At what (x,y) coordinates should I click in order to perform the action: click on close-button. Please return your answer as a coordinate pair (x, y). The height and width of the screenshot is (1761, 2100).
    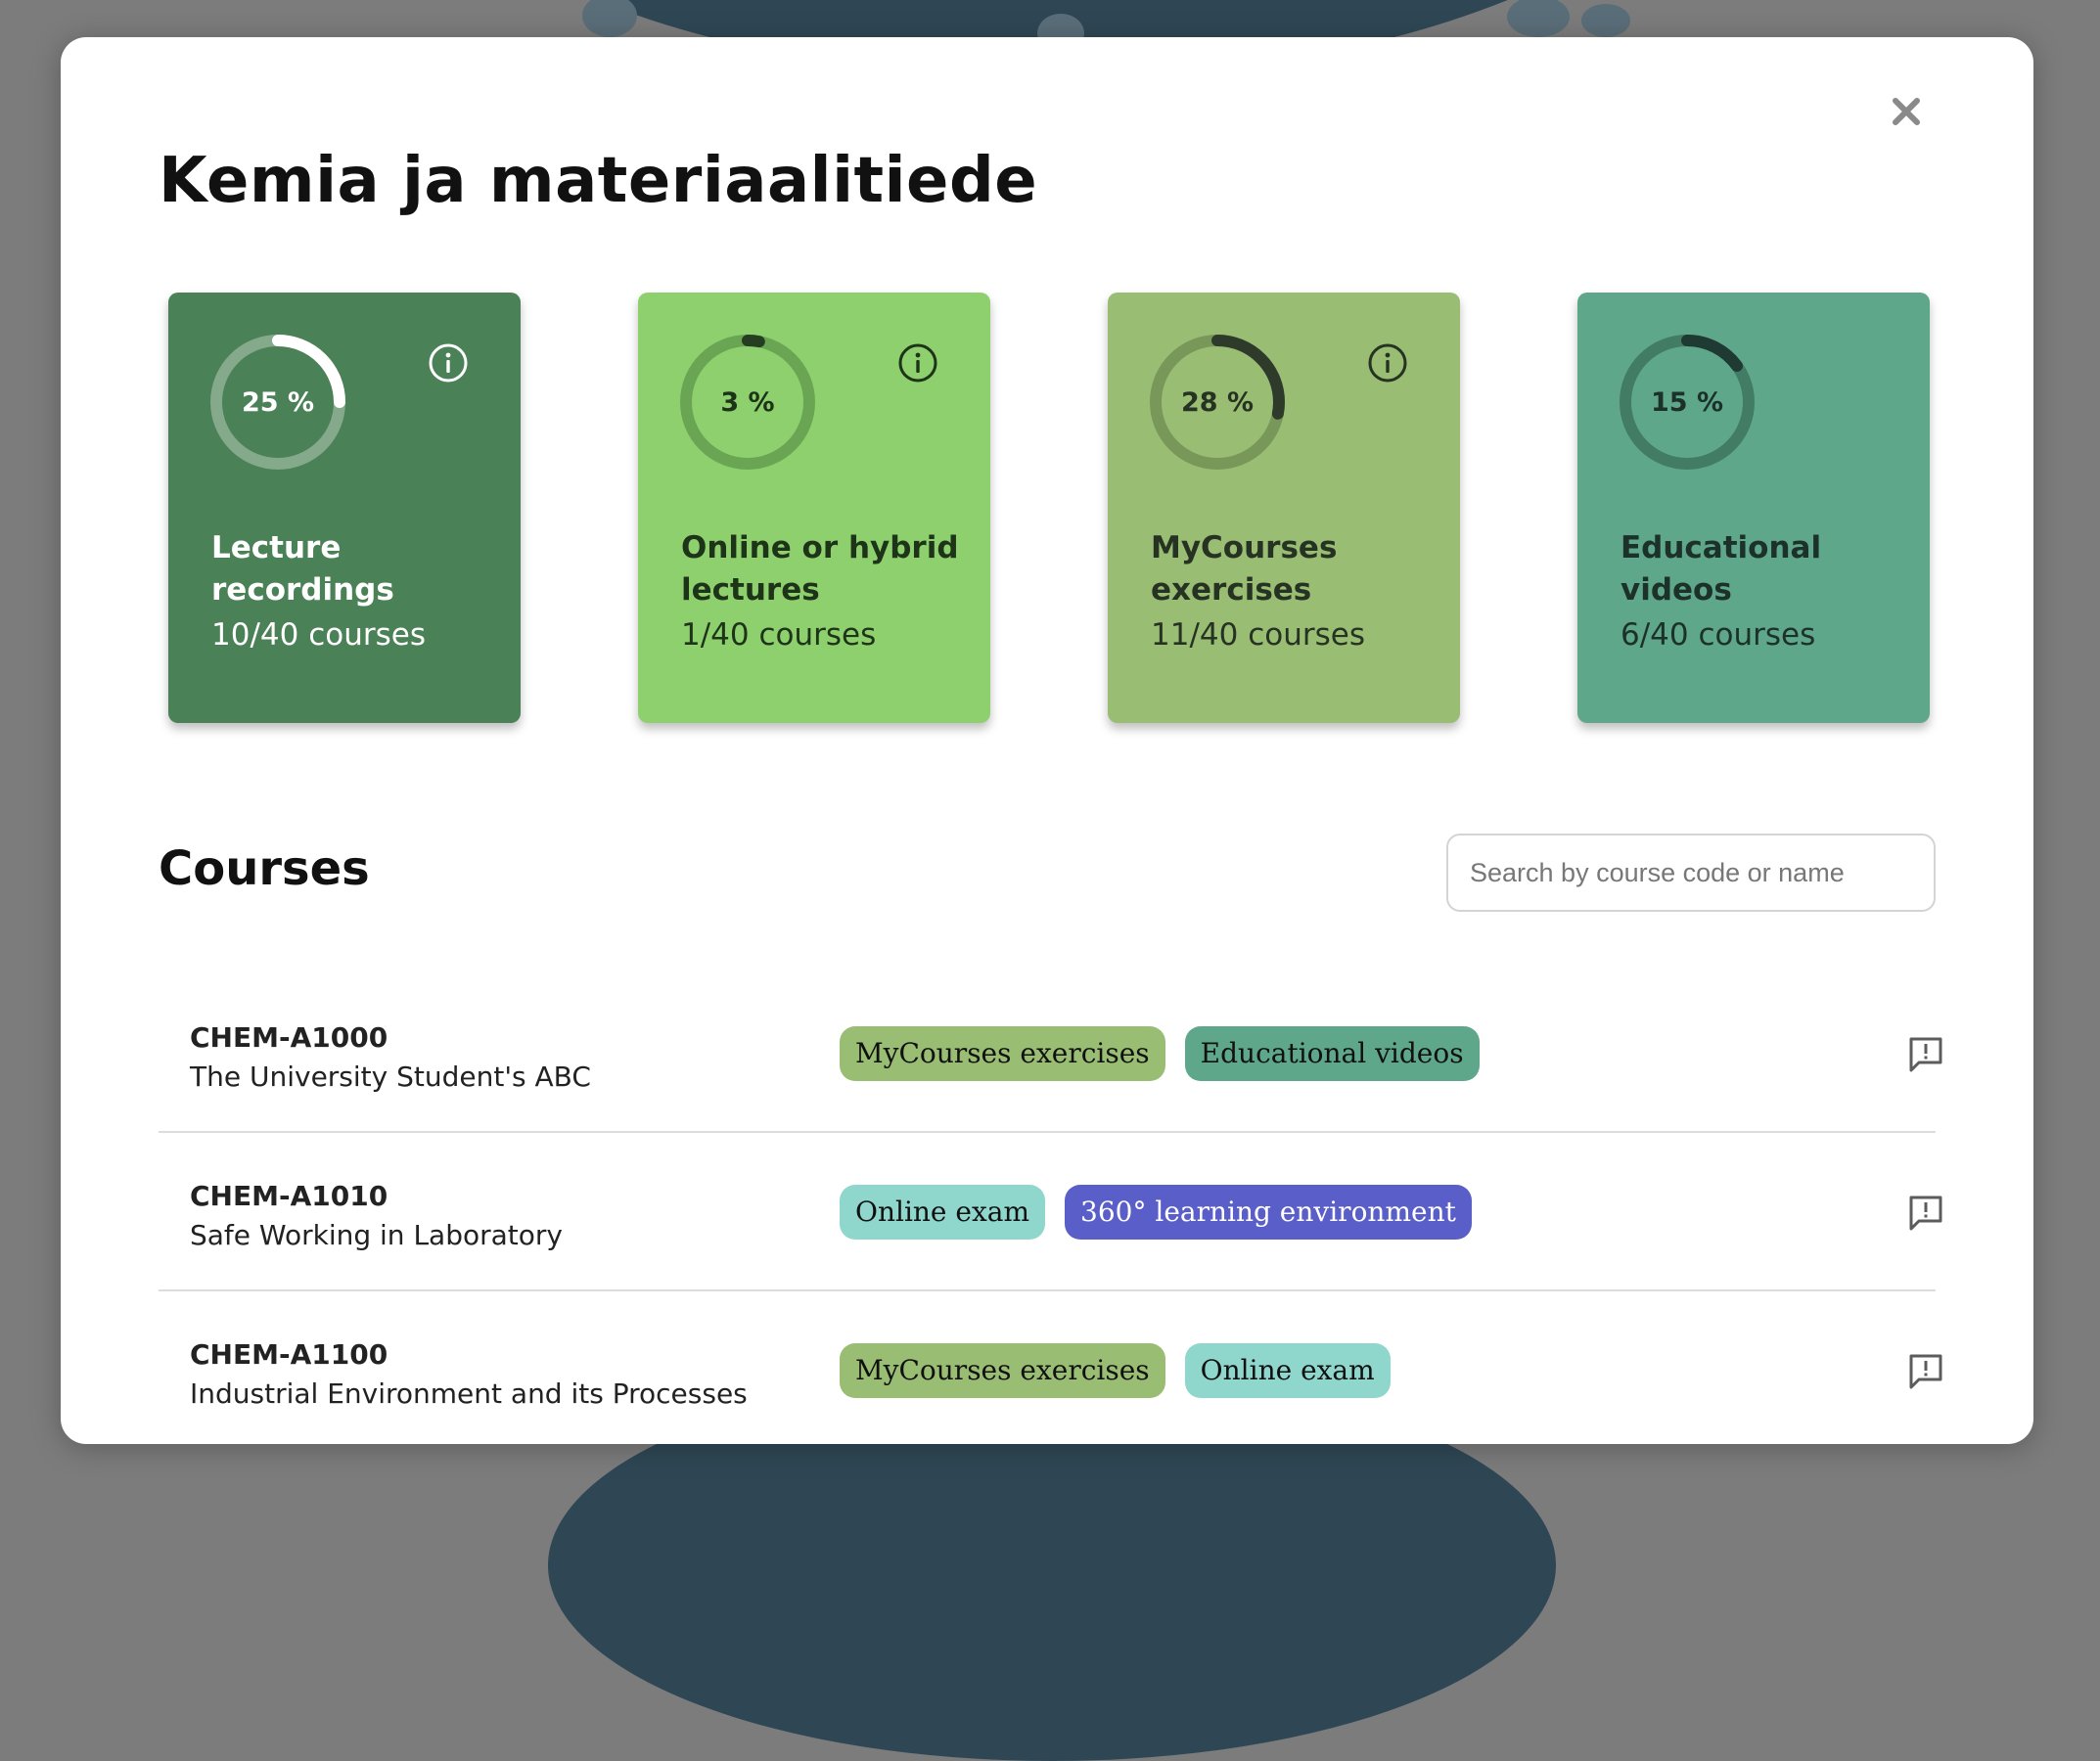
    Looking at the image, I should click on (1906, 111).